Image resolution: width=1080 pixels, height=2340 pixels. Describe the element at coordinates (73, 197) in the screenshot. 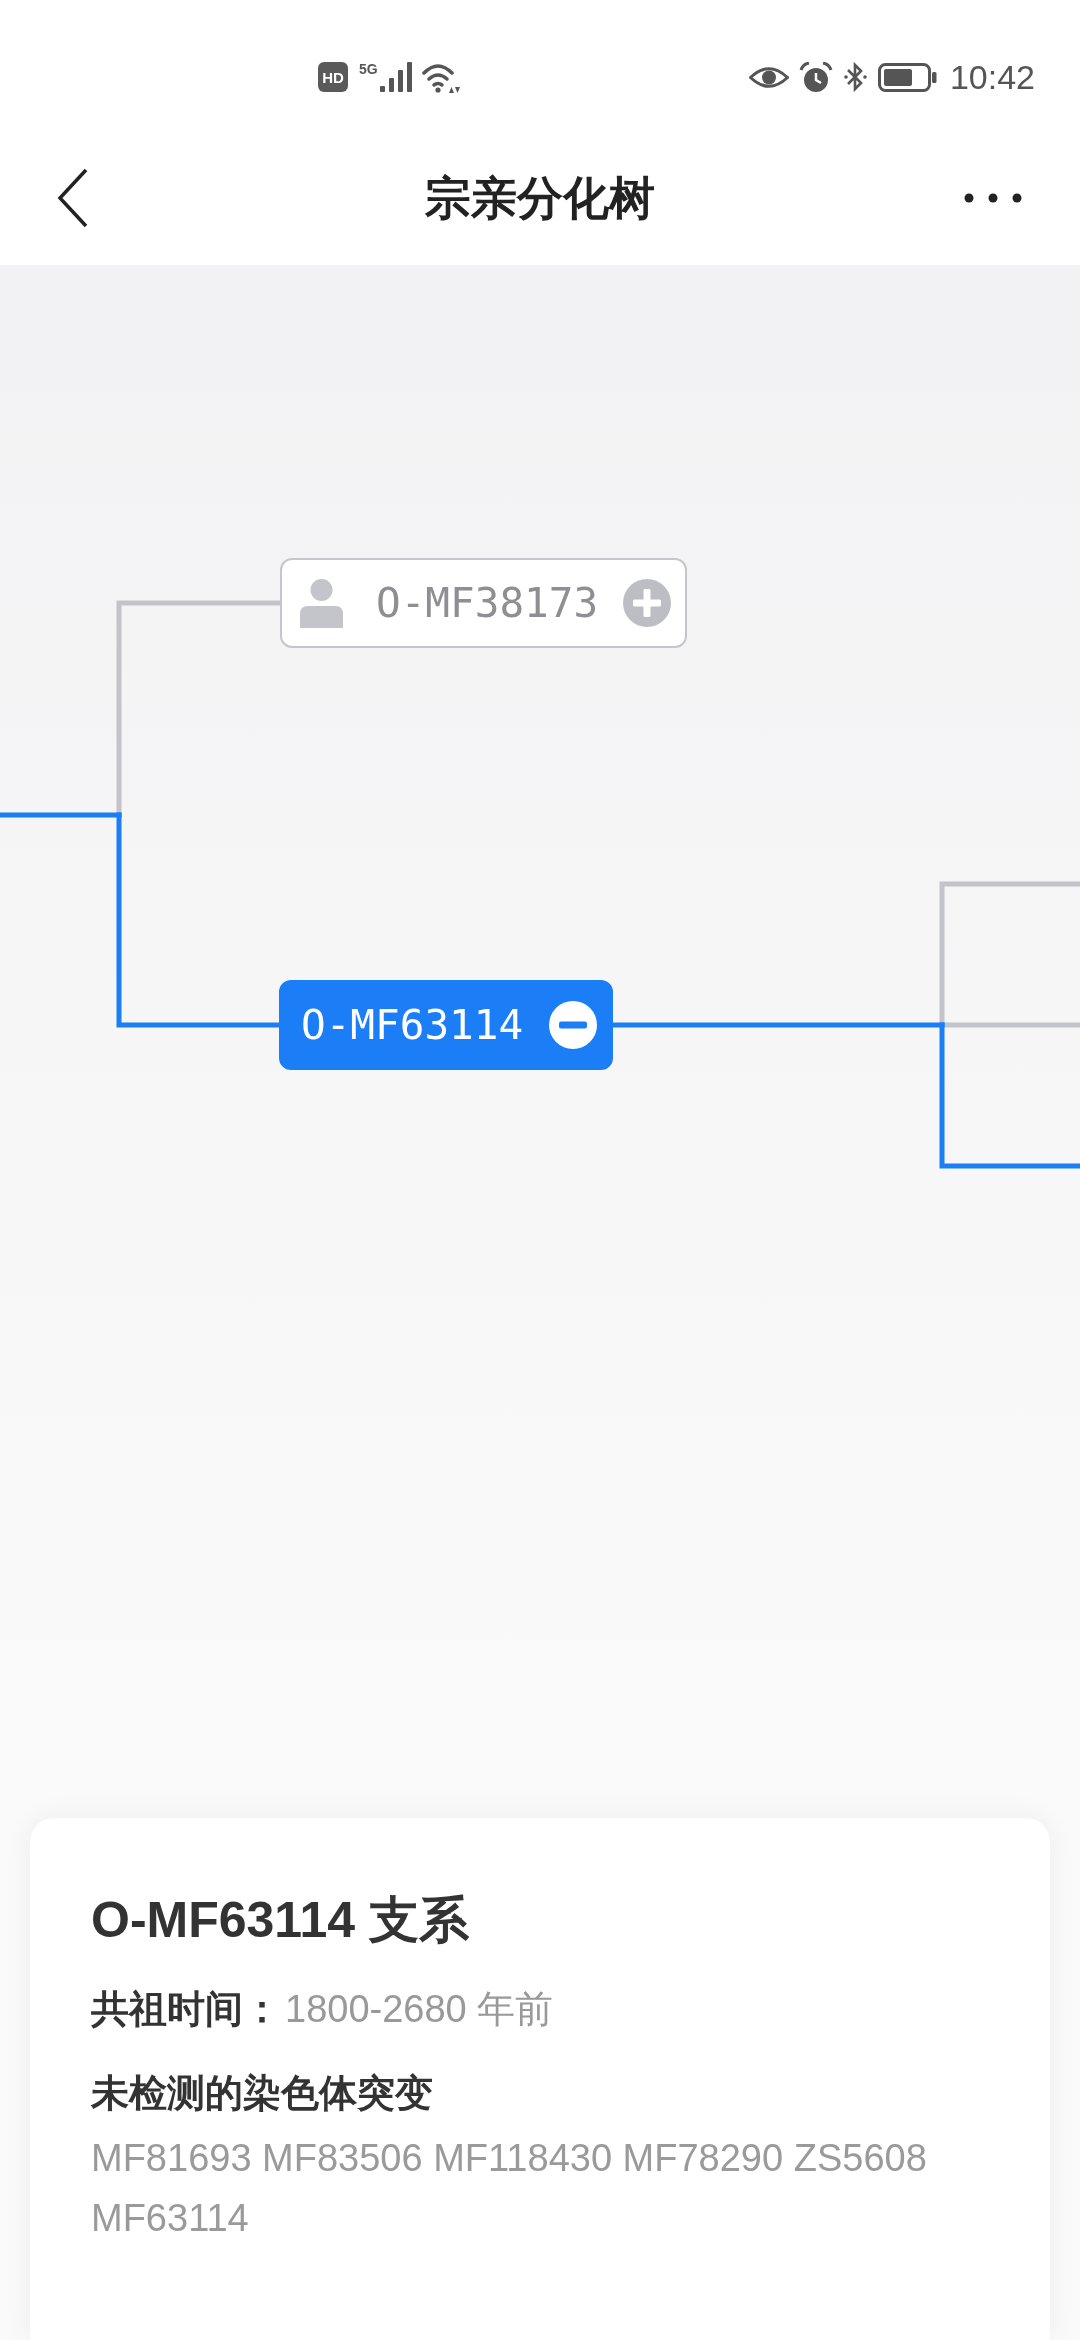

I see `back-icon` at that location.